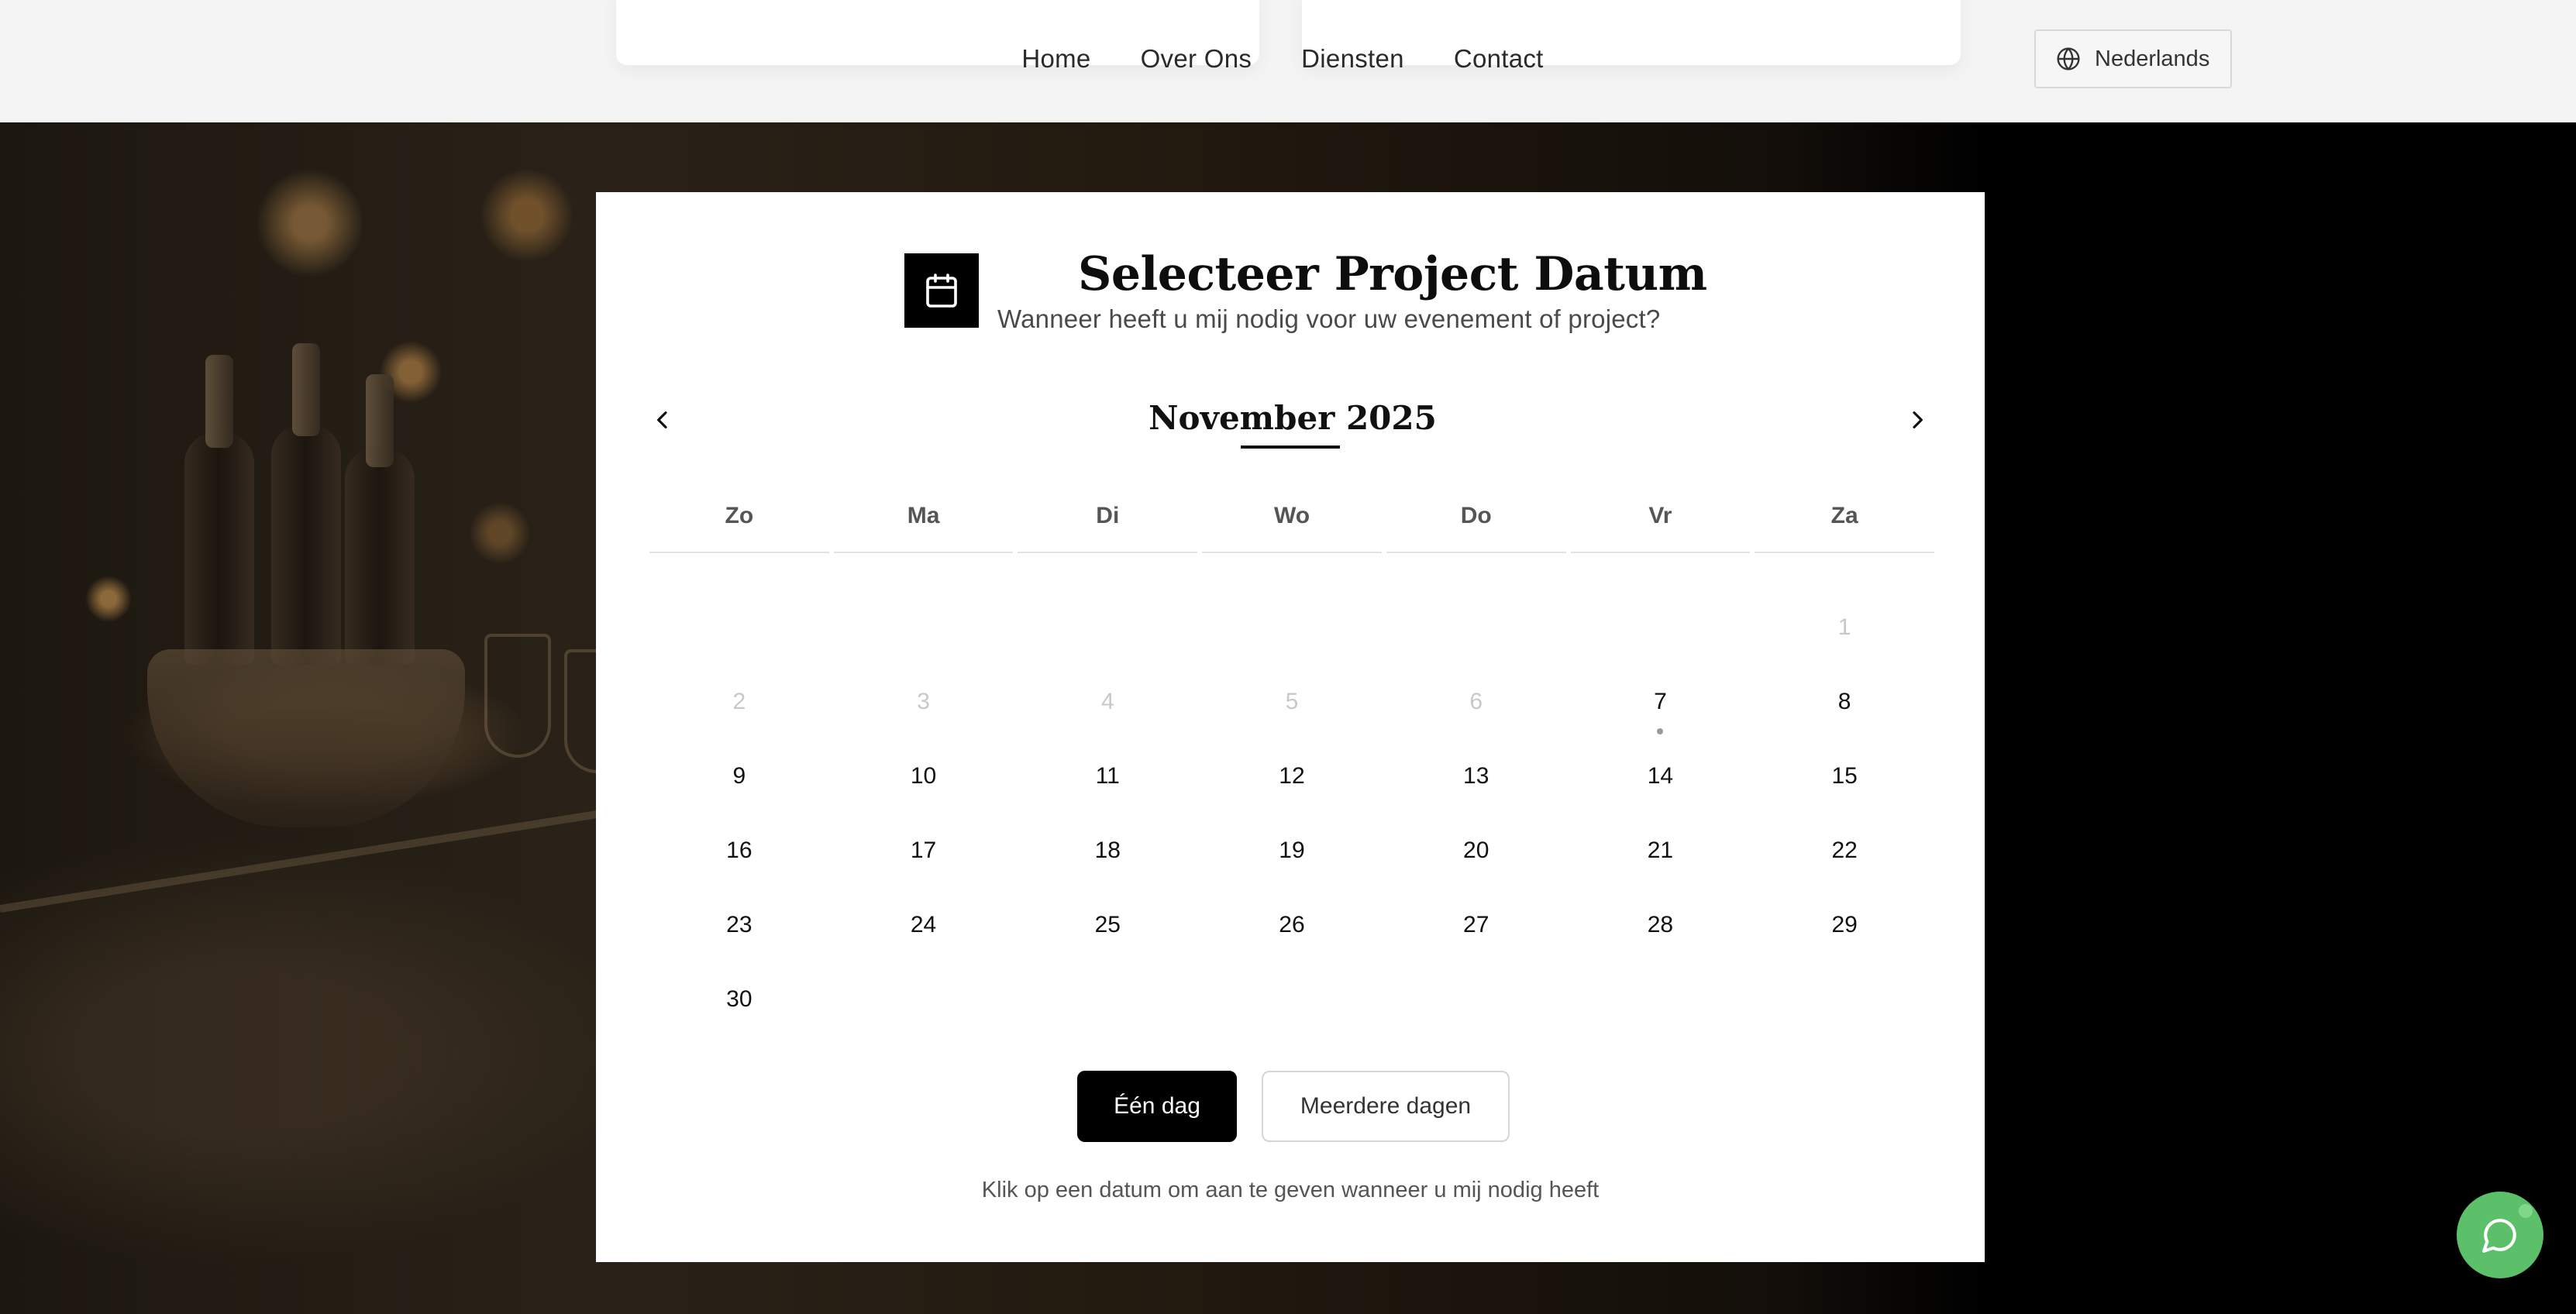 This screenshot has width=2576, height=1314. What do you see at coordinates (1352, 59) in the screenshot?
I see `nav-link-diensten: Diensten` at bounding box center [1352, 59].